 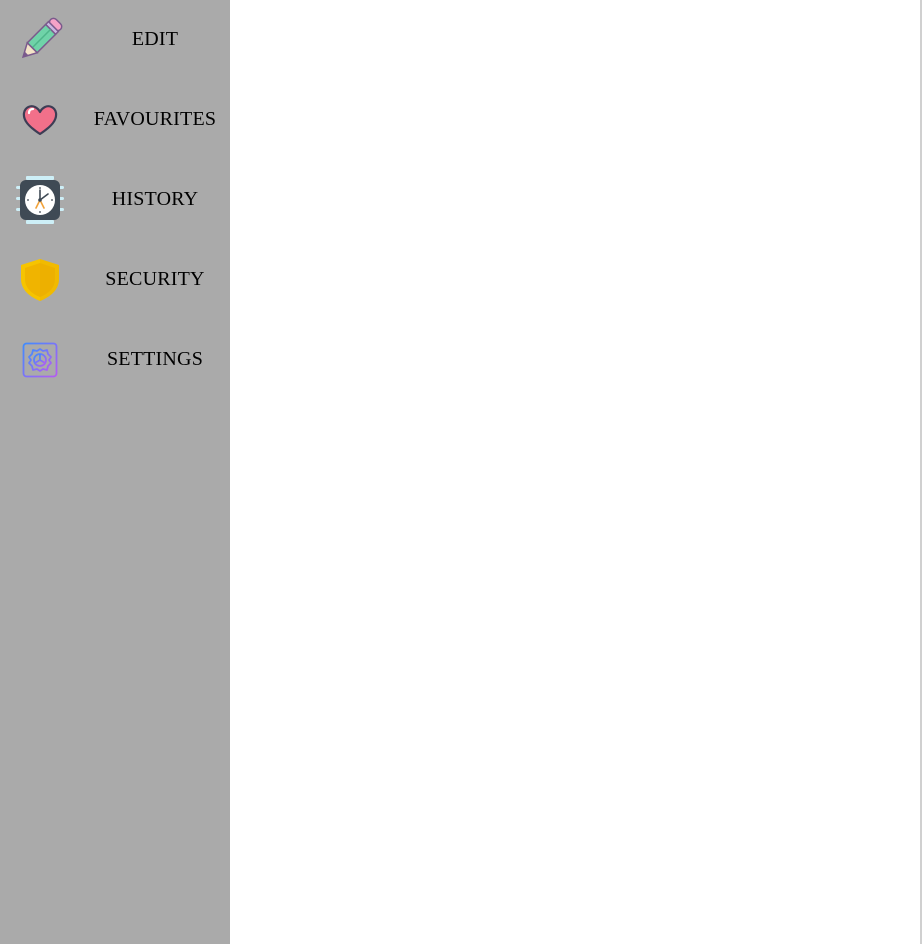 I want to click on heart-icon, so click(x=40, y=120).